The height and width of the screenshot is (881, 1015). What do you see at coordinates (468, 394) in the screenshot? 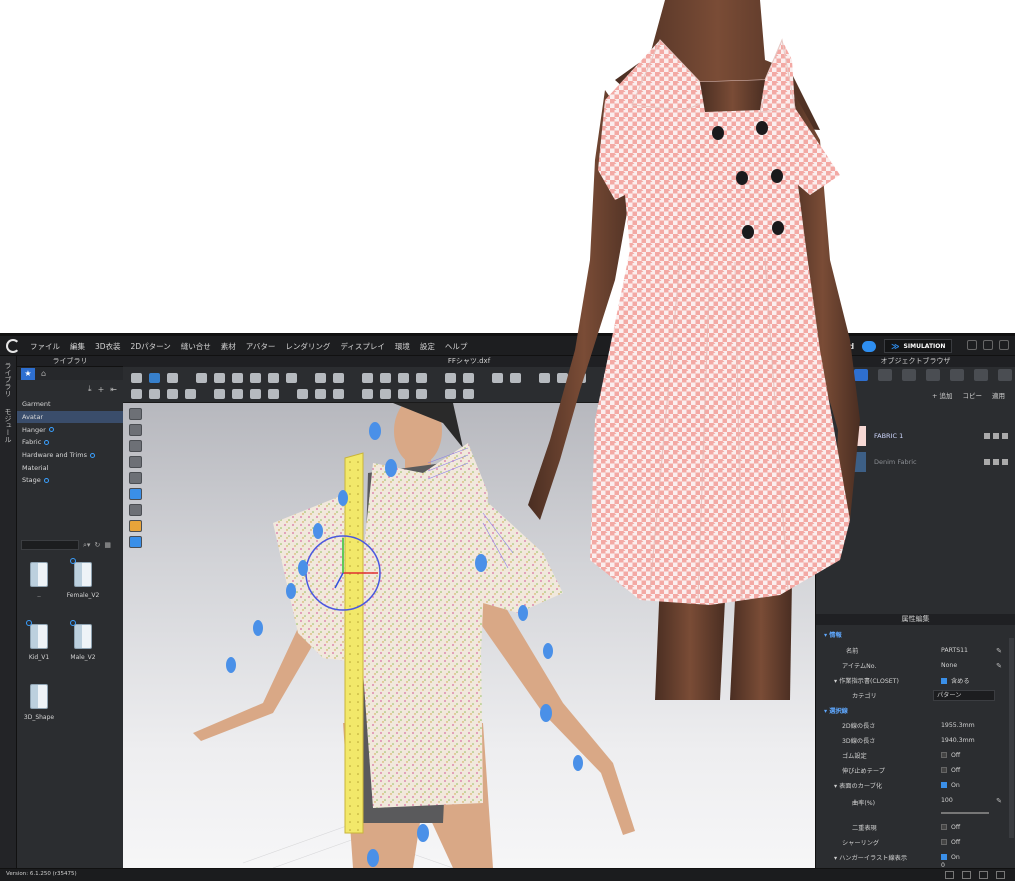
I see `ruler-icon` at bounding box center [468, 394].